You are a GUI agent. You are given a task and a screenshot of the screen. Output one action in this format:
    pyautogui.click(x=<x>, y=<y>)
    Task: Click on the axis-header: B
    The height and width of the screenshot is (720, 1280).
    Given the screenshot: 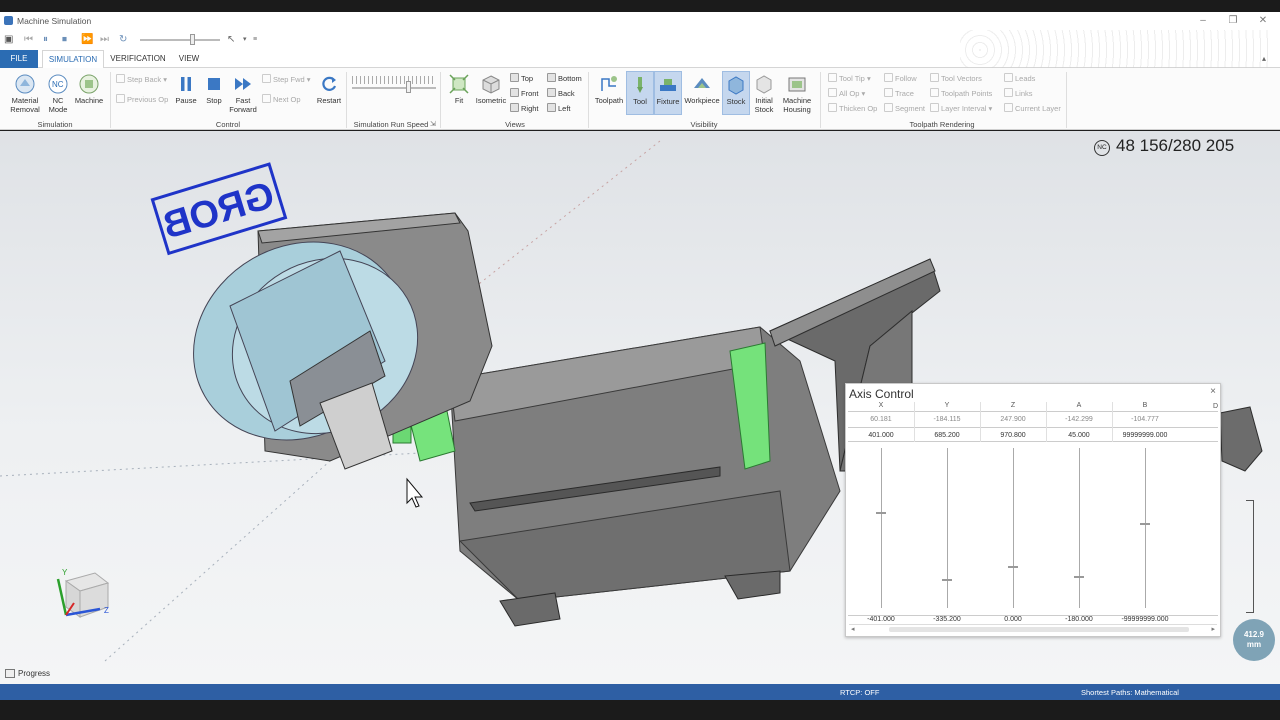 What is the action you would take?
    pyautogui.click(x=1145, y=405)
    